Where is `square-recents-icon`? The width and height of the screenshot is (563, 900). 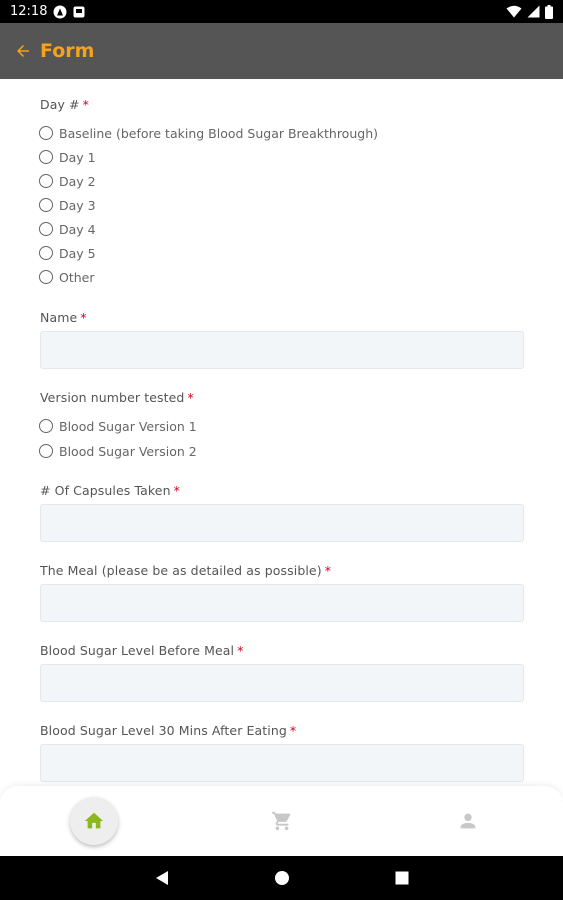
square-recents-icon is located at coordinates (402, 878).